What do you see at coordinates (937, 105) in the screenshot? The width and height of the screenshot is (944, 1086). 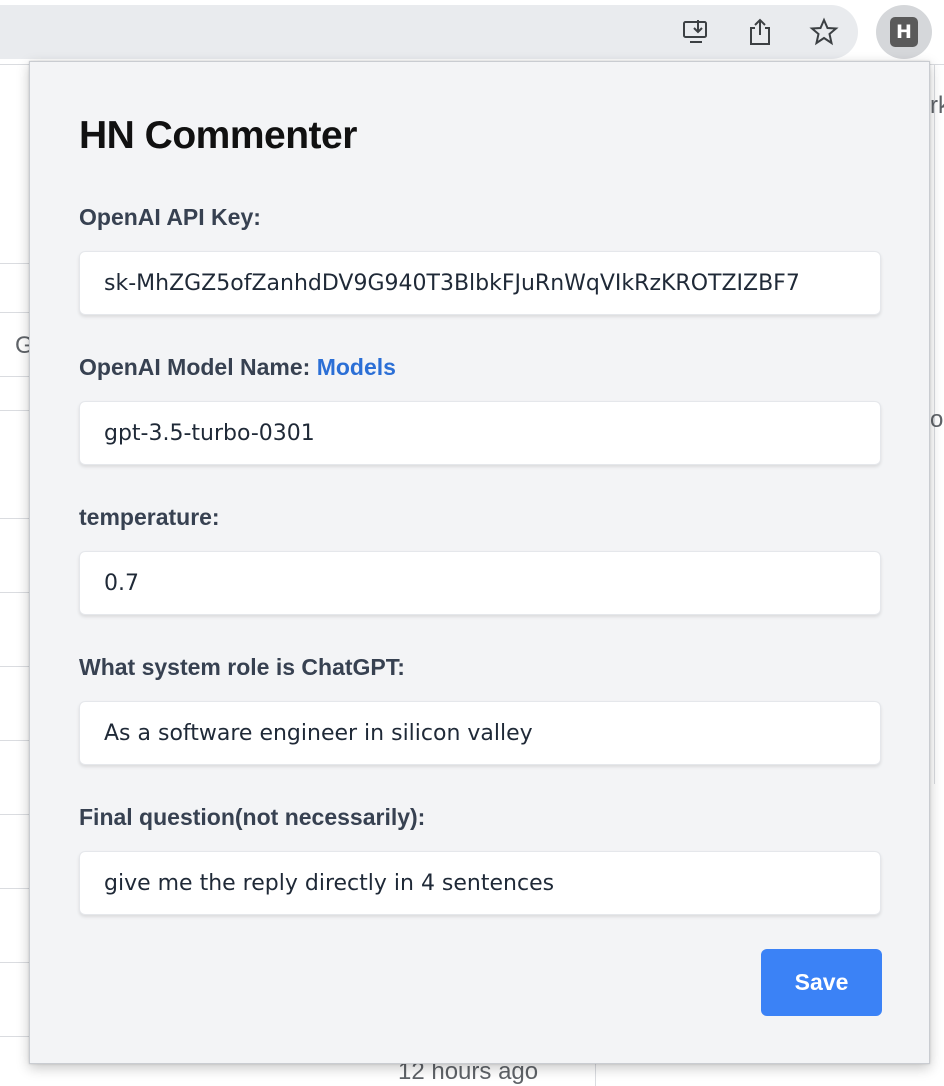 I see `background-text: rk` at bounding box center [937, 105].